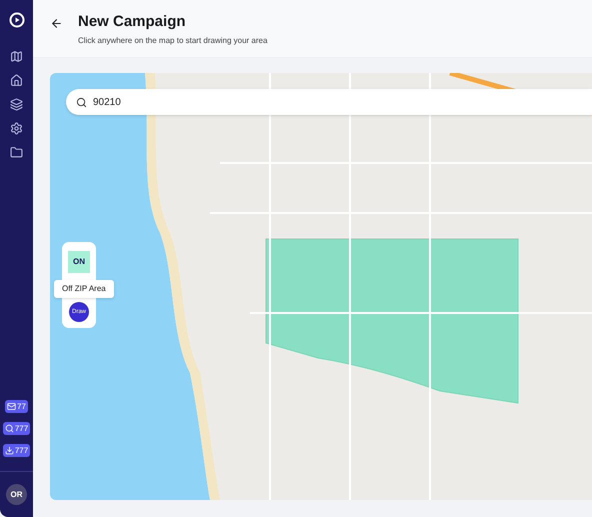 The width and height of the screenshot is (592, 517). Describe the element at coordinates (84, 289) in the screenshot. I see `tooltip: Off ZIP Area` at that location.